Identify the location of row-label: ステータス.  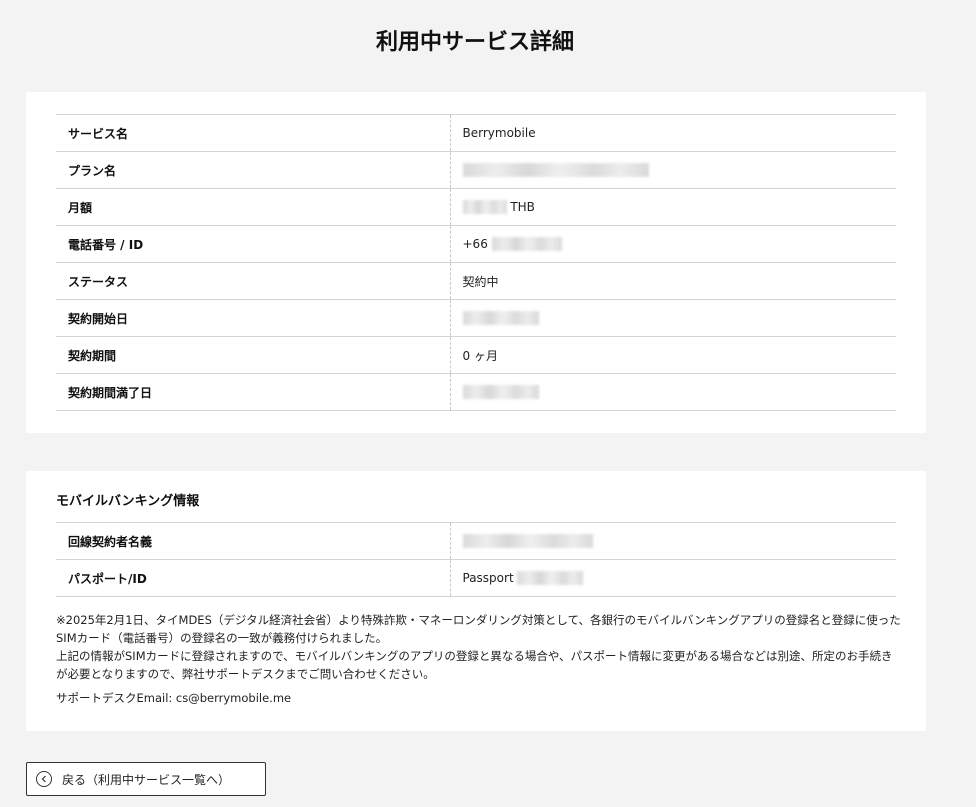
(253, 281).